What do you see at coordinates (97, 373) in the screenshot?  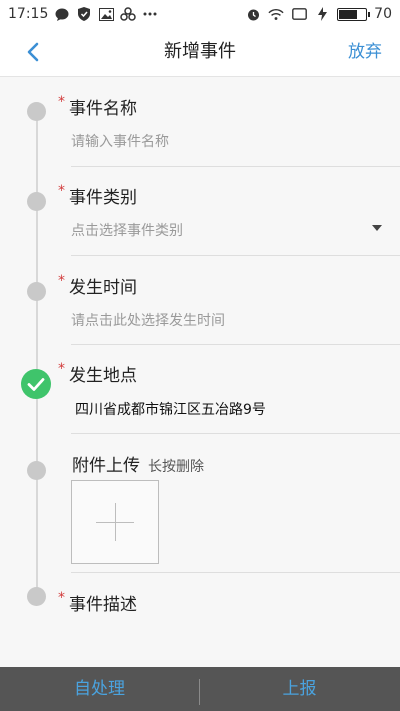 I see `occur-place-label: * 发生地点` at bounding box center [97, 373].